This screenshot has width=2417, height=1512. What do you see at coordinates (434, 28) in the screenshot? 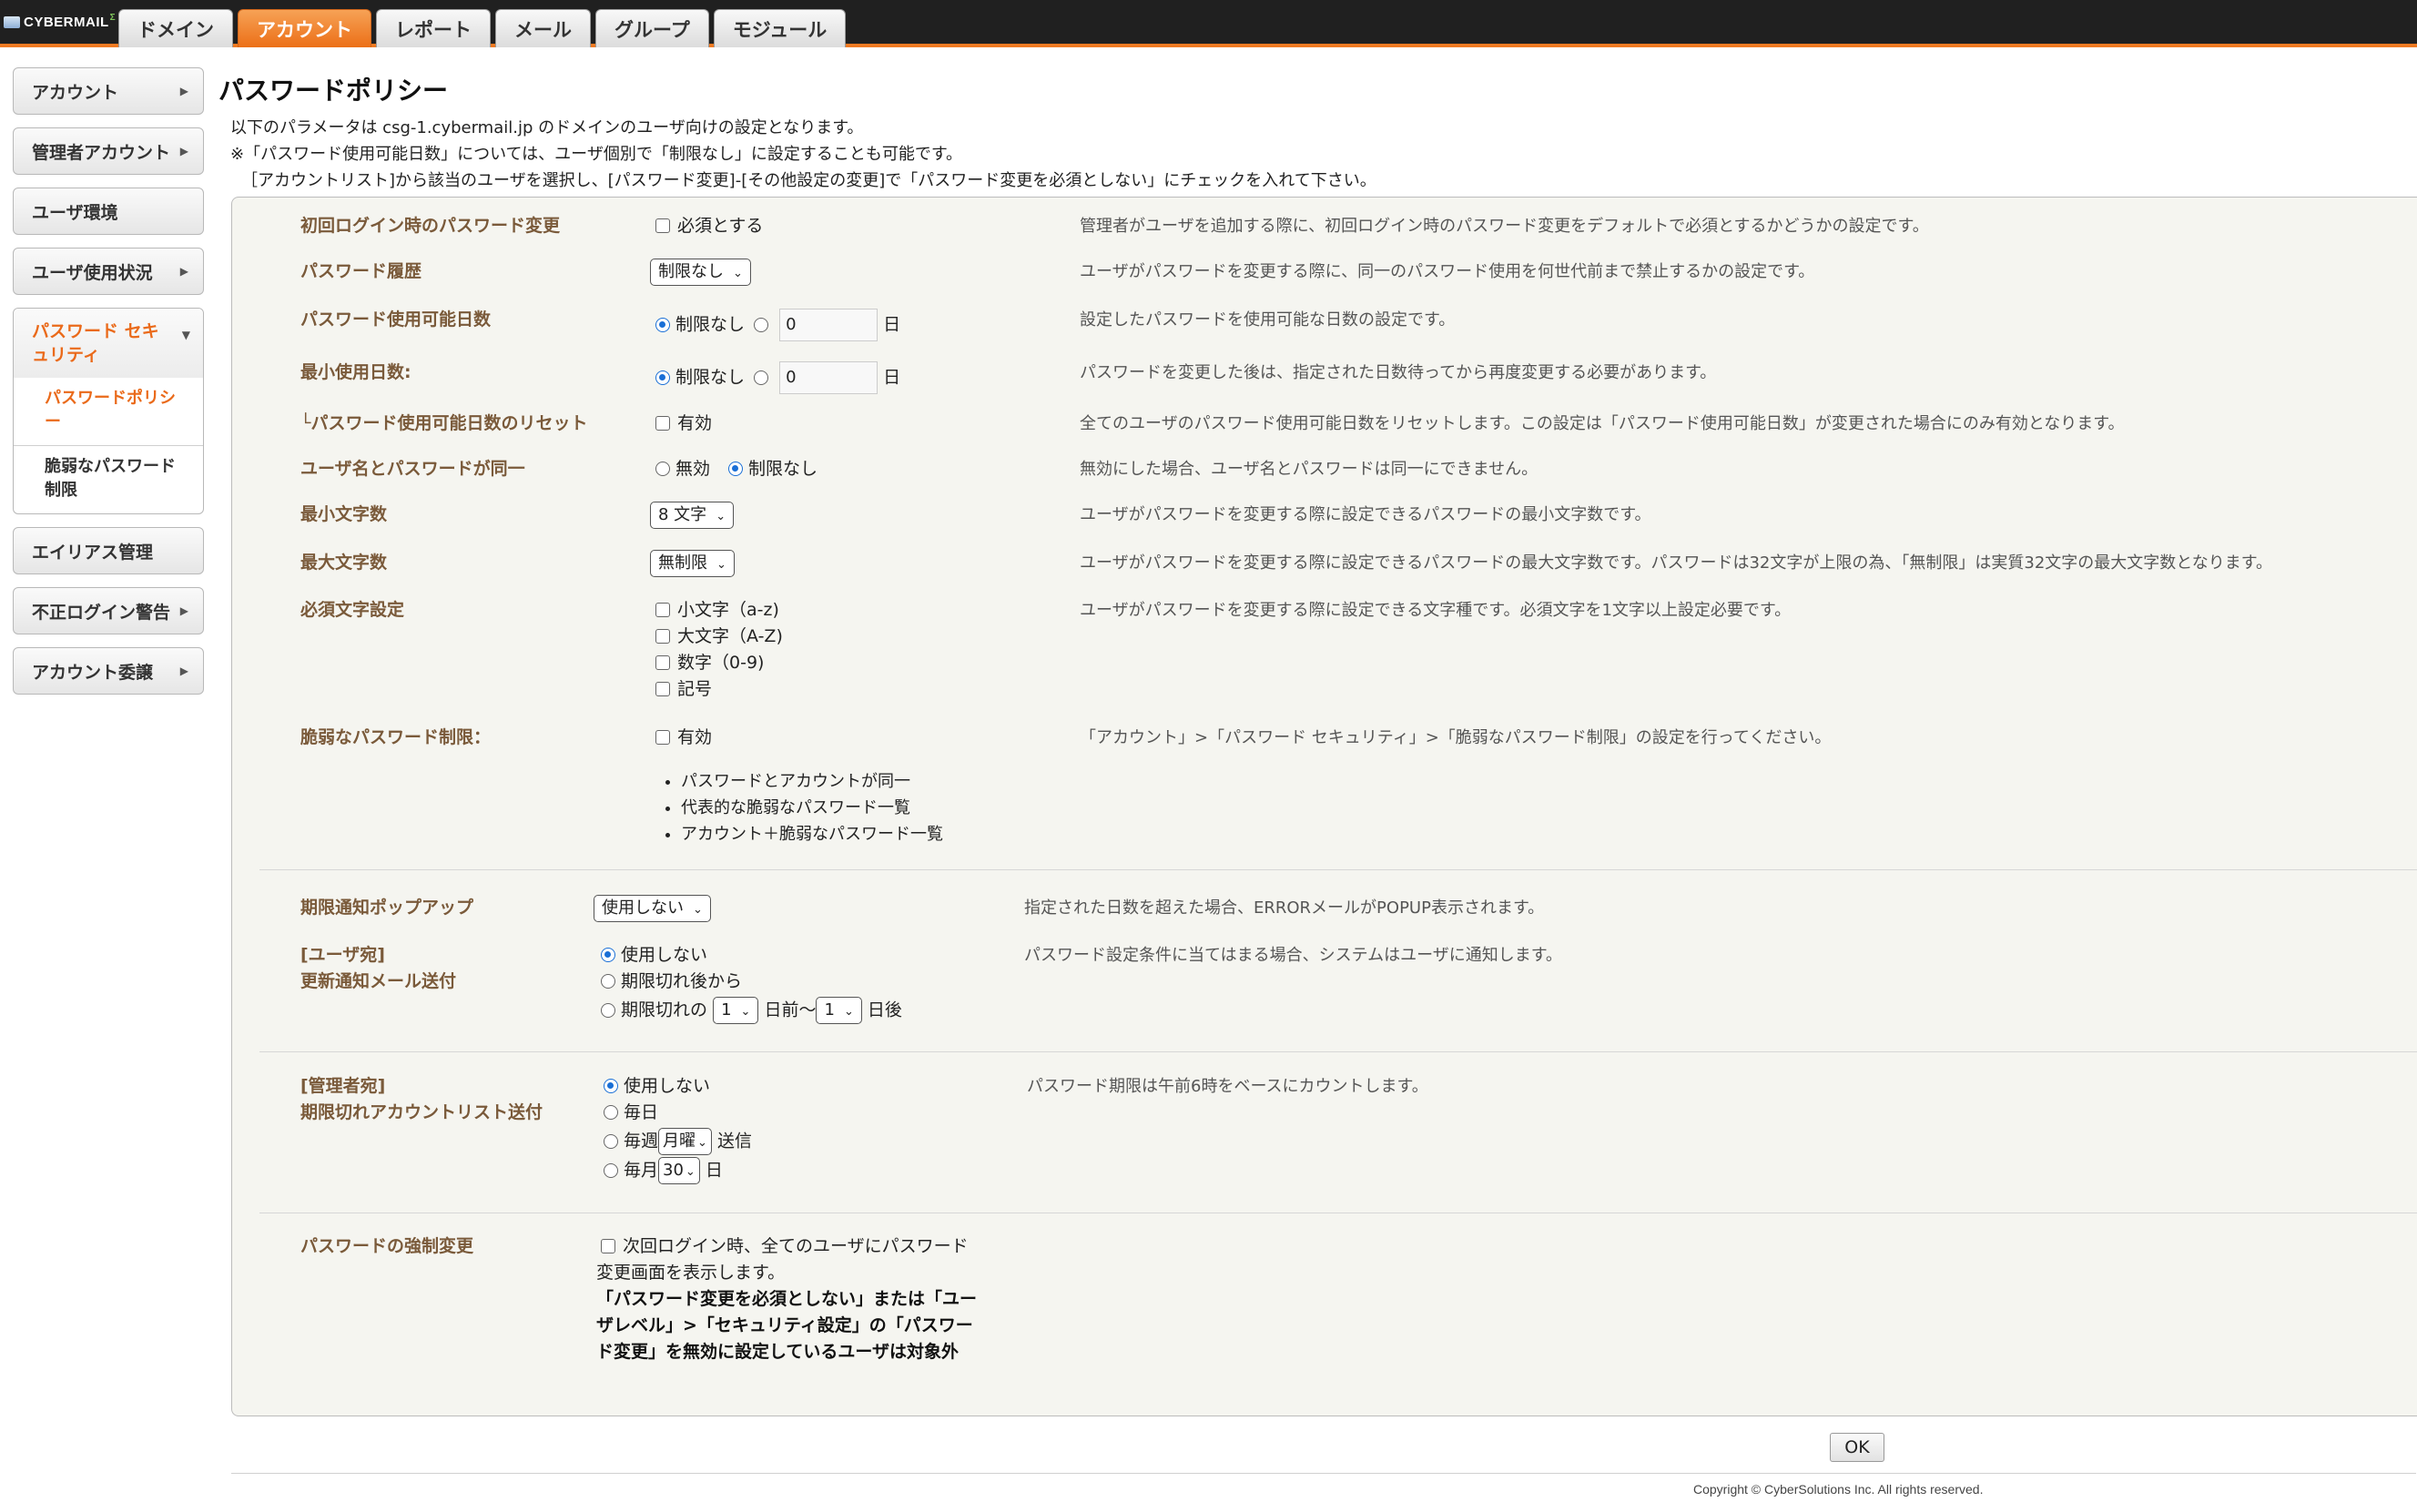
I see `tab-report: レポート` at bounding box center [434, 28].